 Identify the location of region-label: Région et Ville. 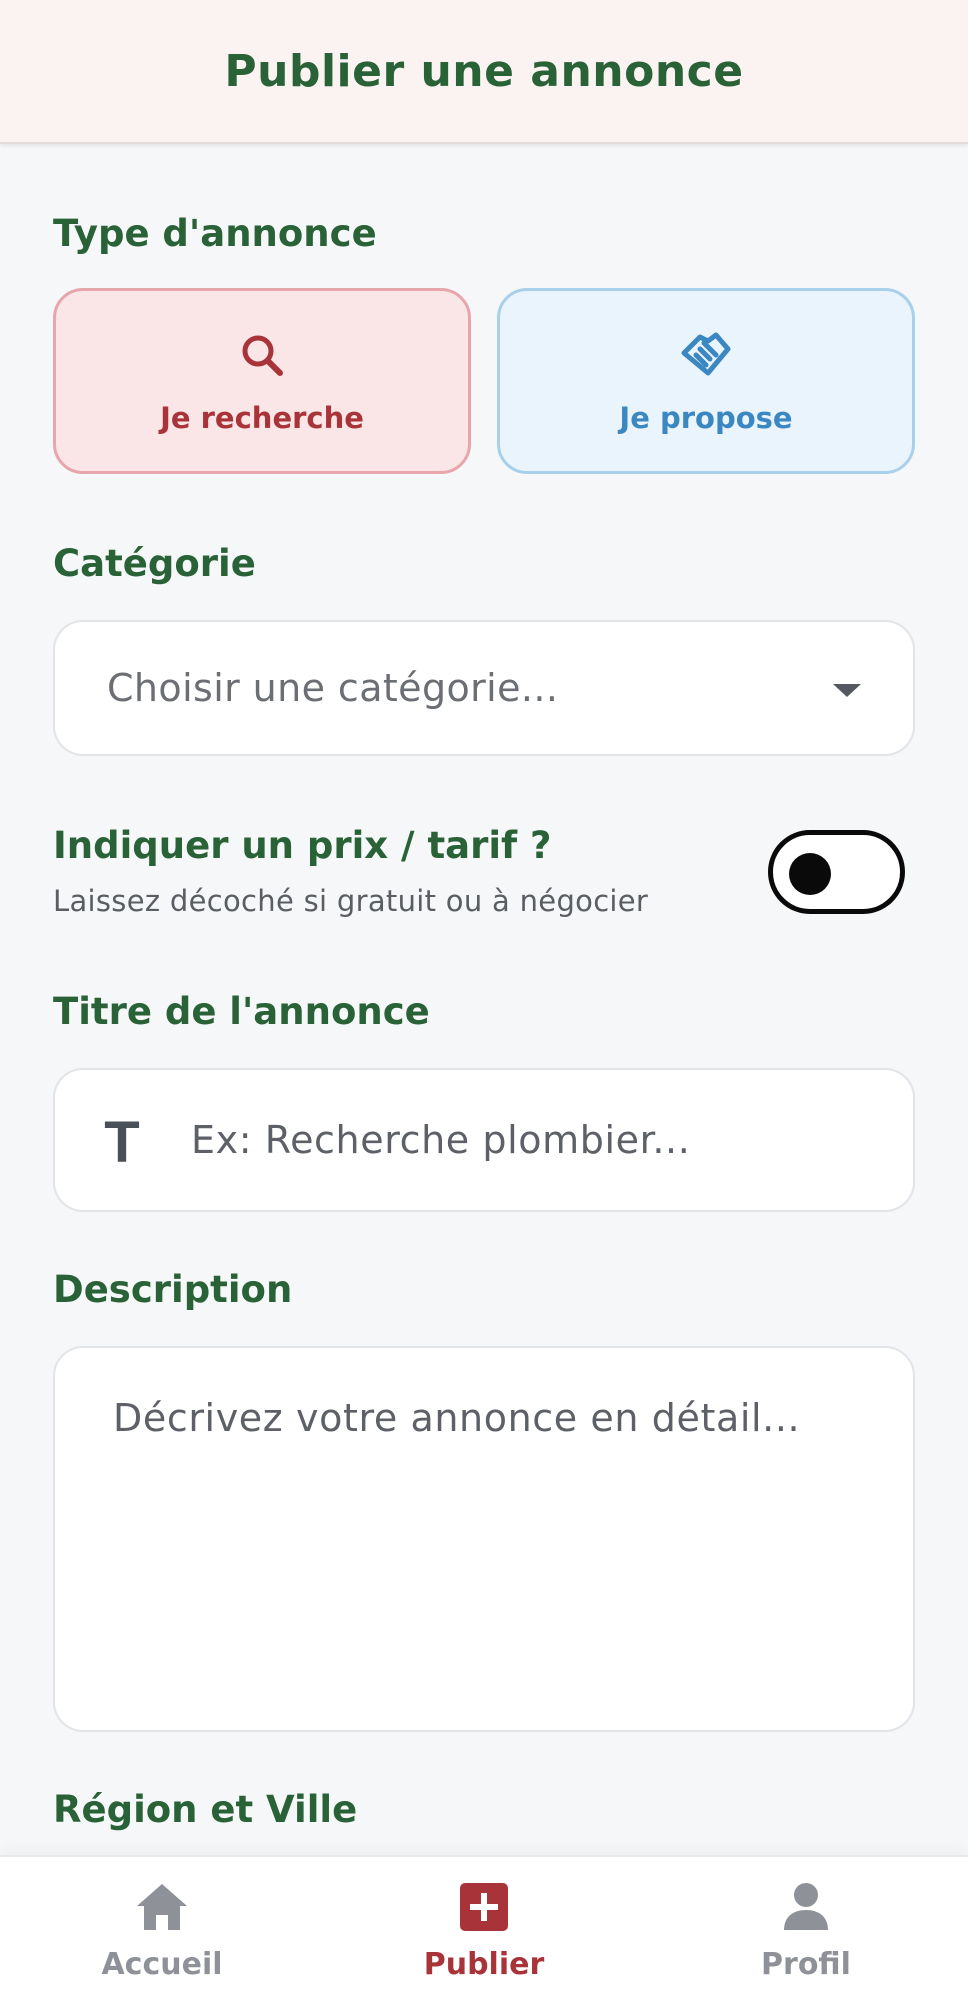
(205, 1809).